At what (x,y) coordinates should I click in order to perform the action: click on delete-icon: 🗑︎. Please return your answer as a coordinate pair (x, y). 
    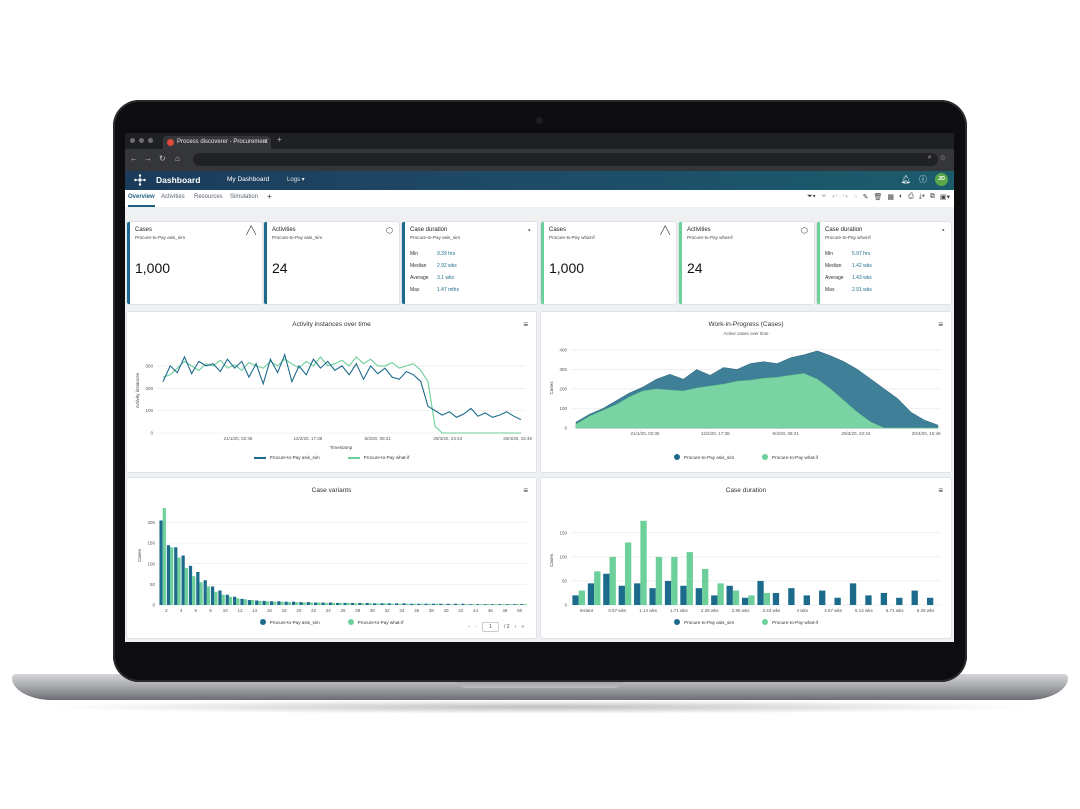
    Looking at the image, I should click on (877, 197).